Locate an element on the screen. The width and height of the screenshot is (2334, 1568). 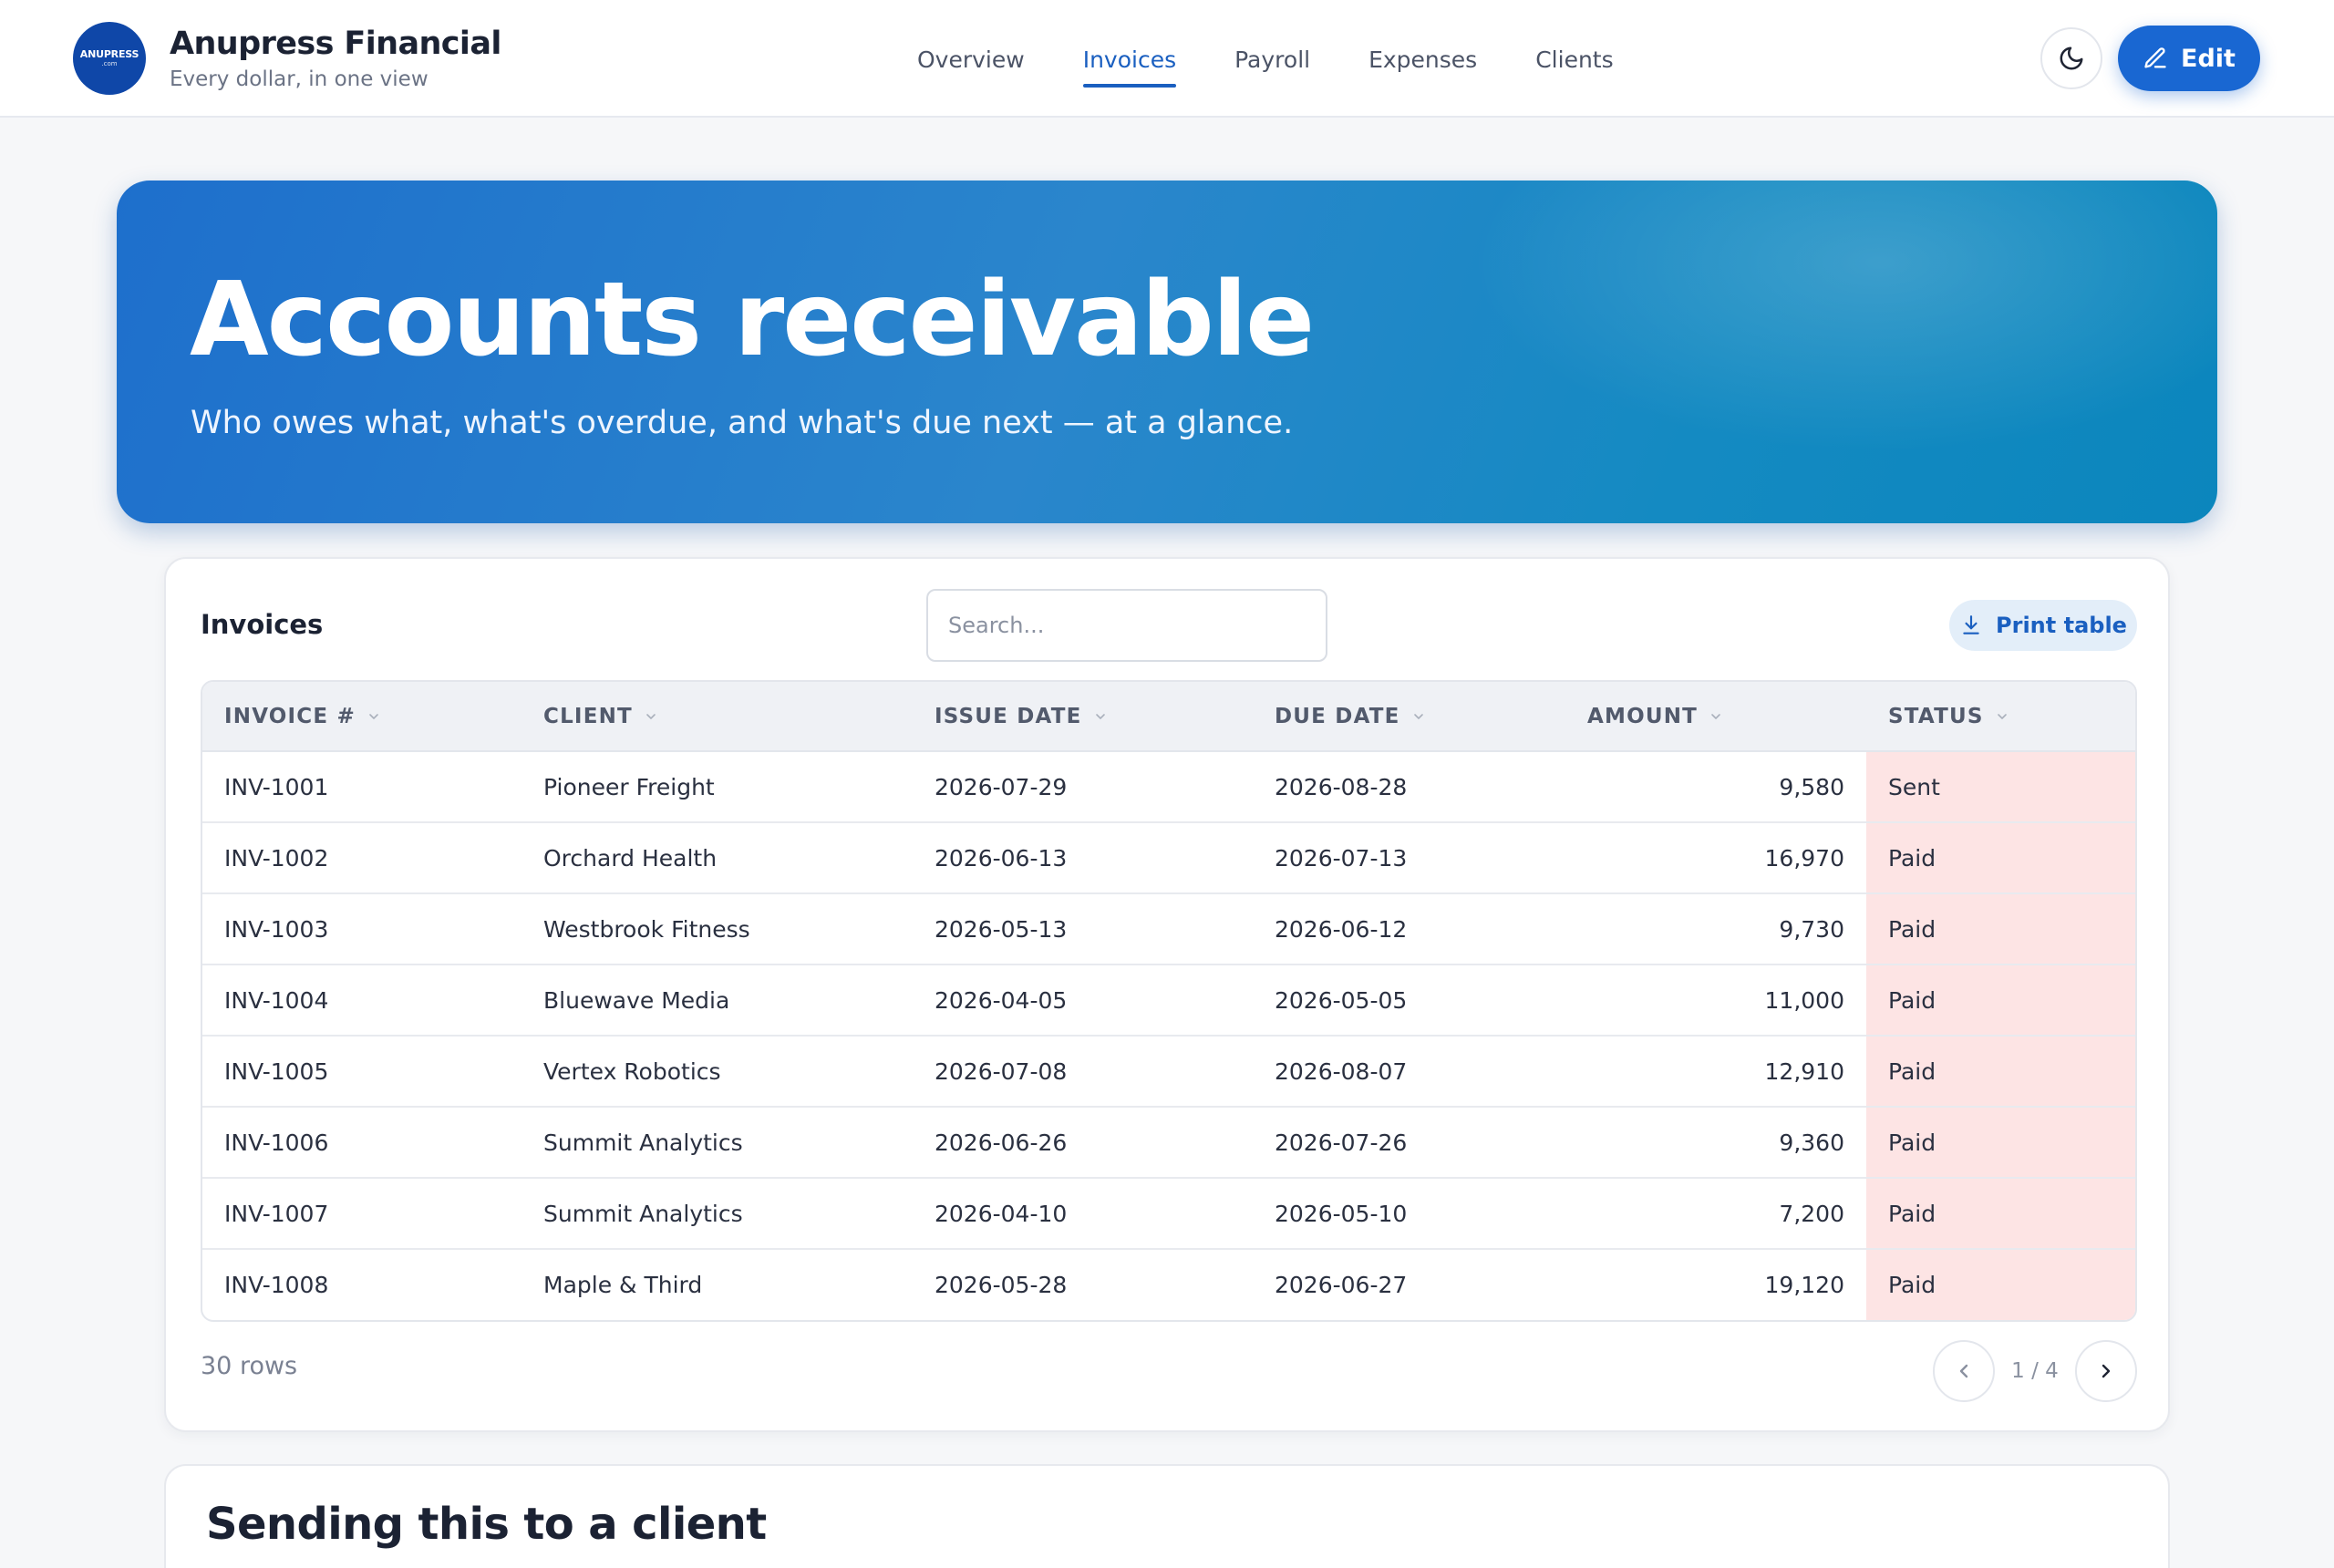
cell-amount: 7,200 is located at coordinates (1715, 1214).